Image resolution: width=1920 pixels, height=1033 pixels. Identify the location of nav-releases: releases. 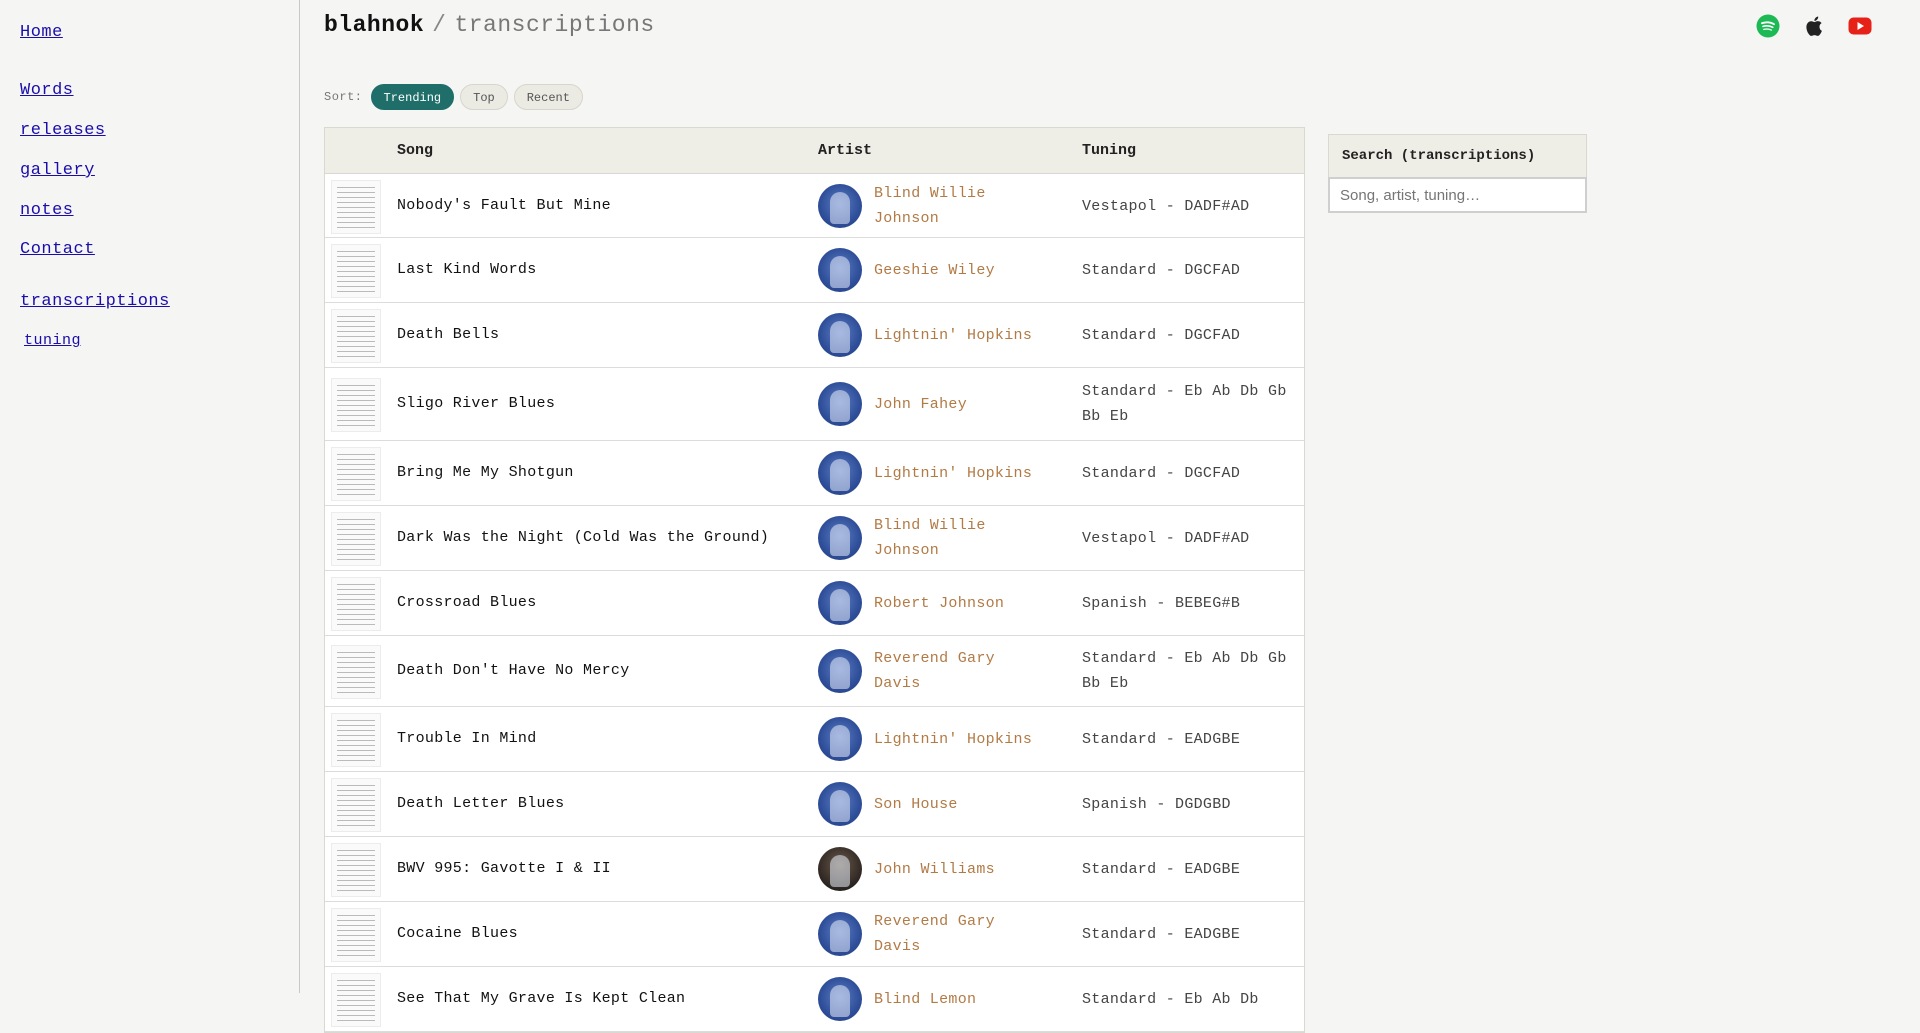
(63, 130).